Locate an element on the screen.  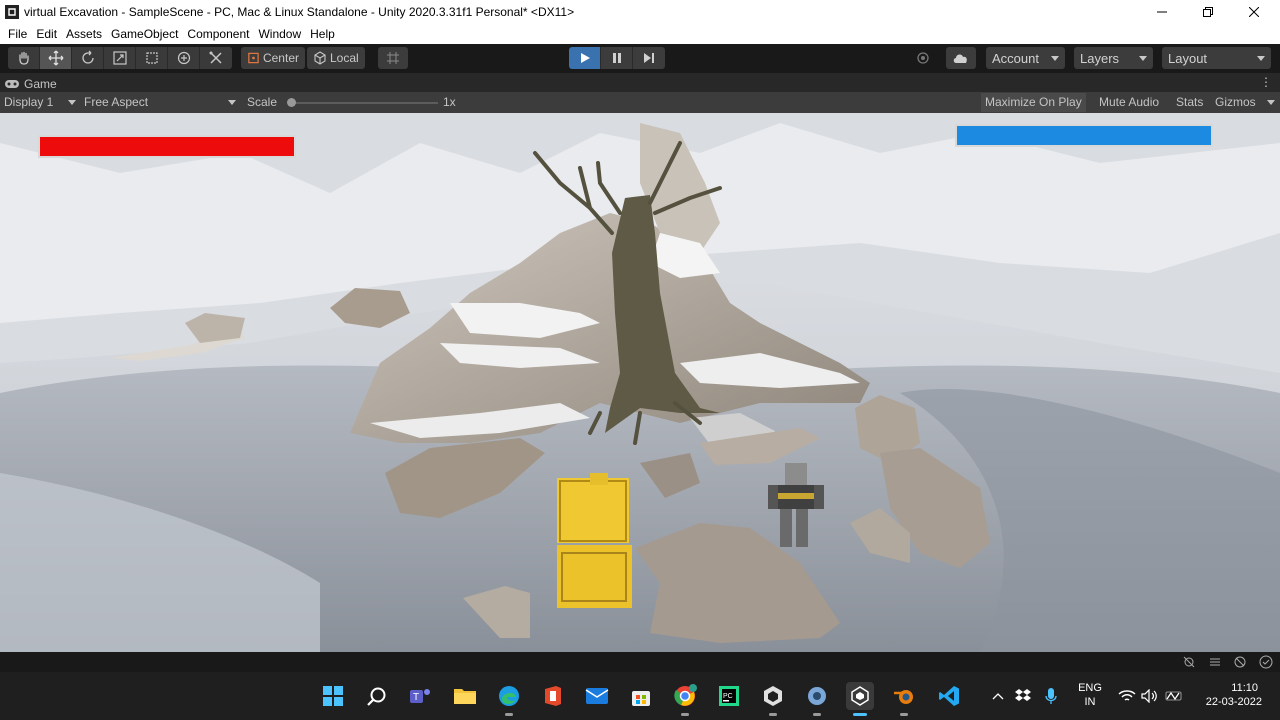
office-icon is located at coordinates (553, 696).